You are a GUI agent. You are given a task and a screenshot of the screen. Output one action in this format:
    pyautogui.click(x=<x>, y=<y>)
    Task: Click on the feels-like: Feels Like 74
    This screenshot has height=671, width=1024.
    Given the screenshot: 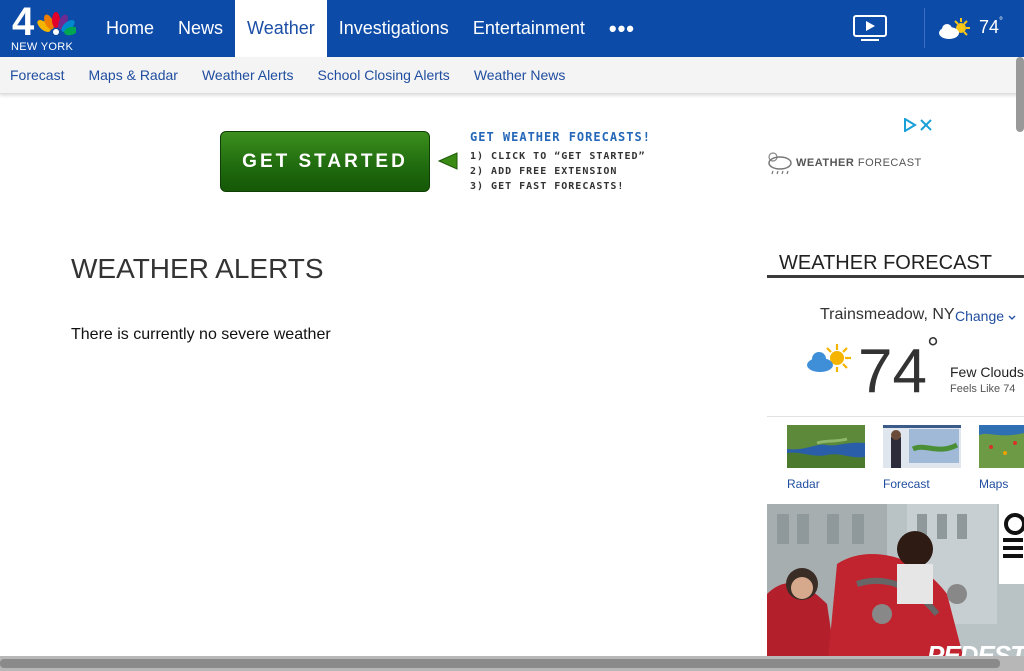 What is the action you would take?
    pyautogui.click(x=983, y=389)
    